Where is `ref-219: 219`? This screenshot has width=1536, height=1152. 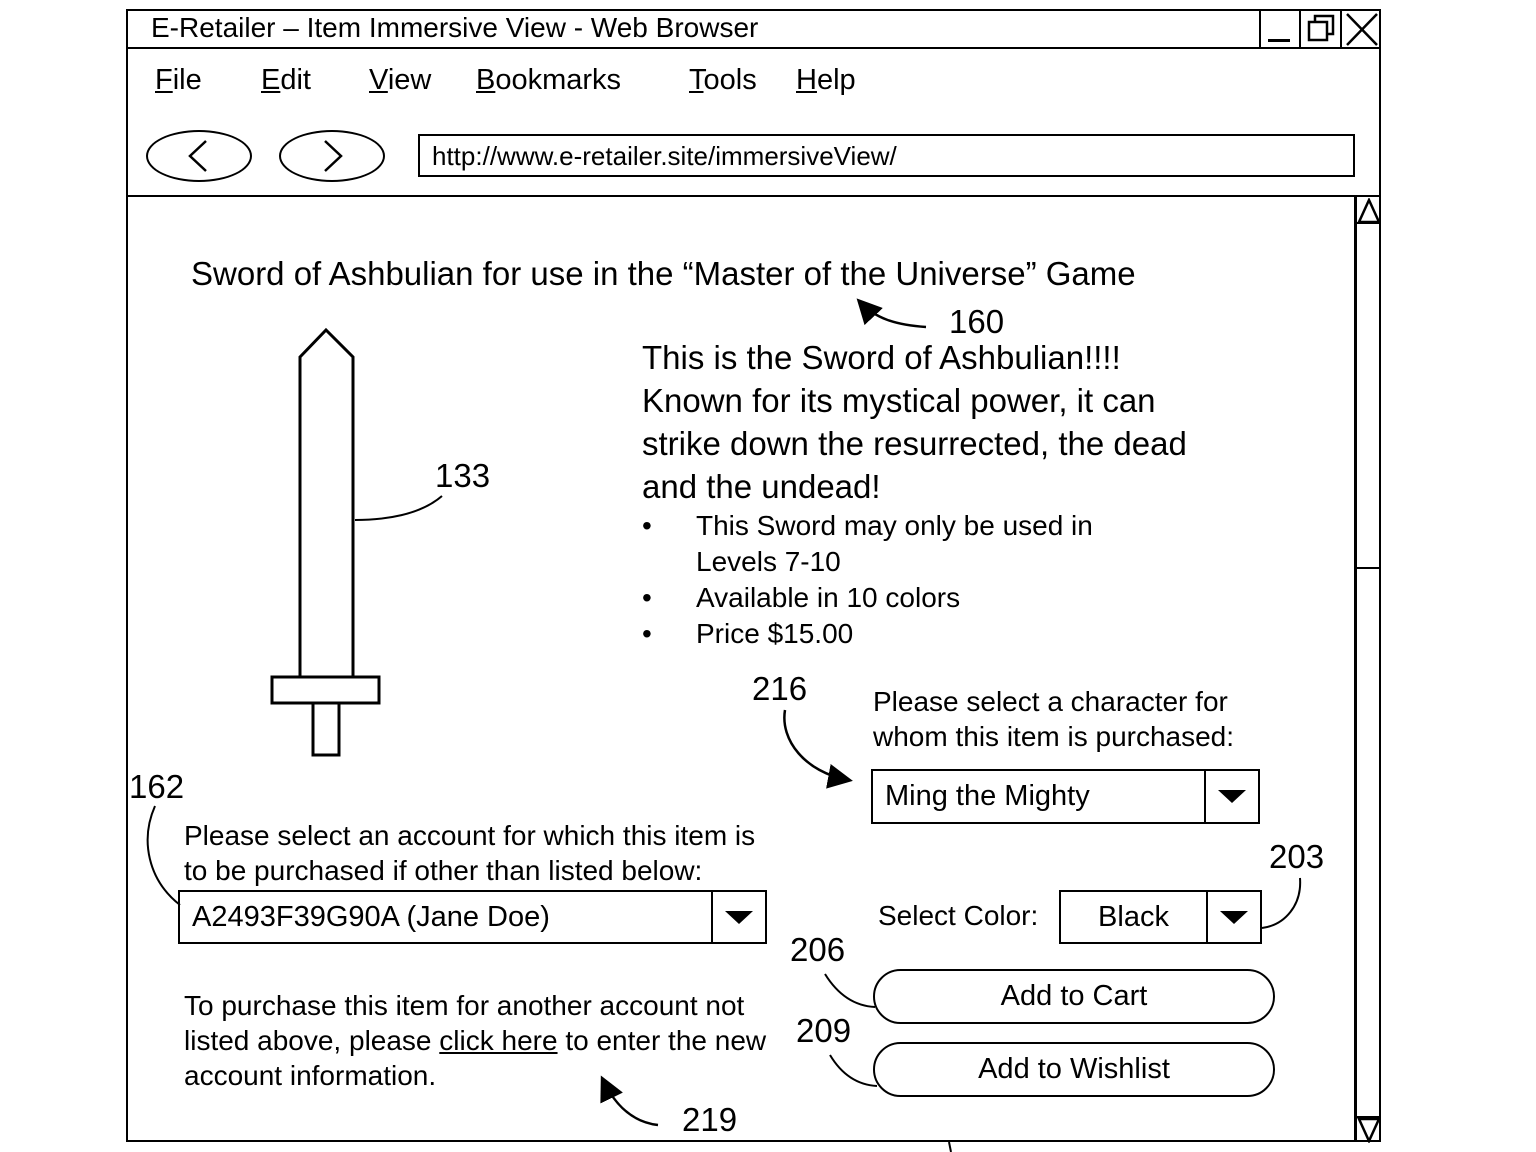
ref-219: 219 is located at coordinates (710, 1119).